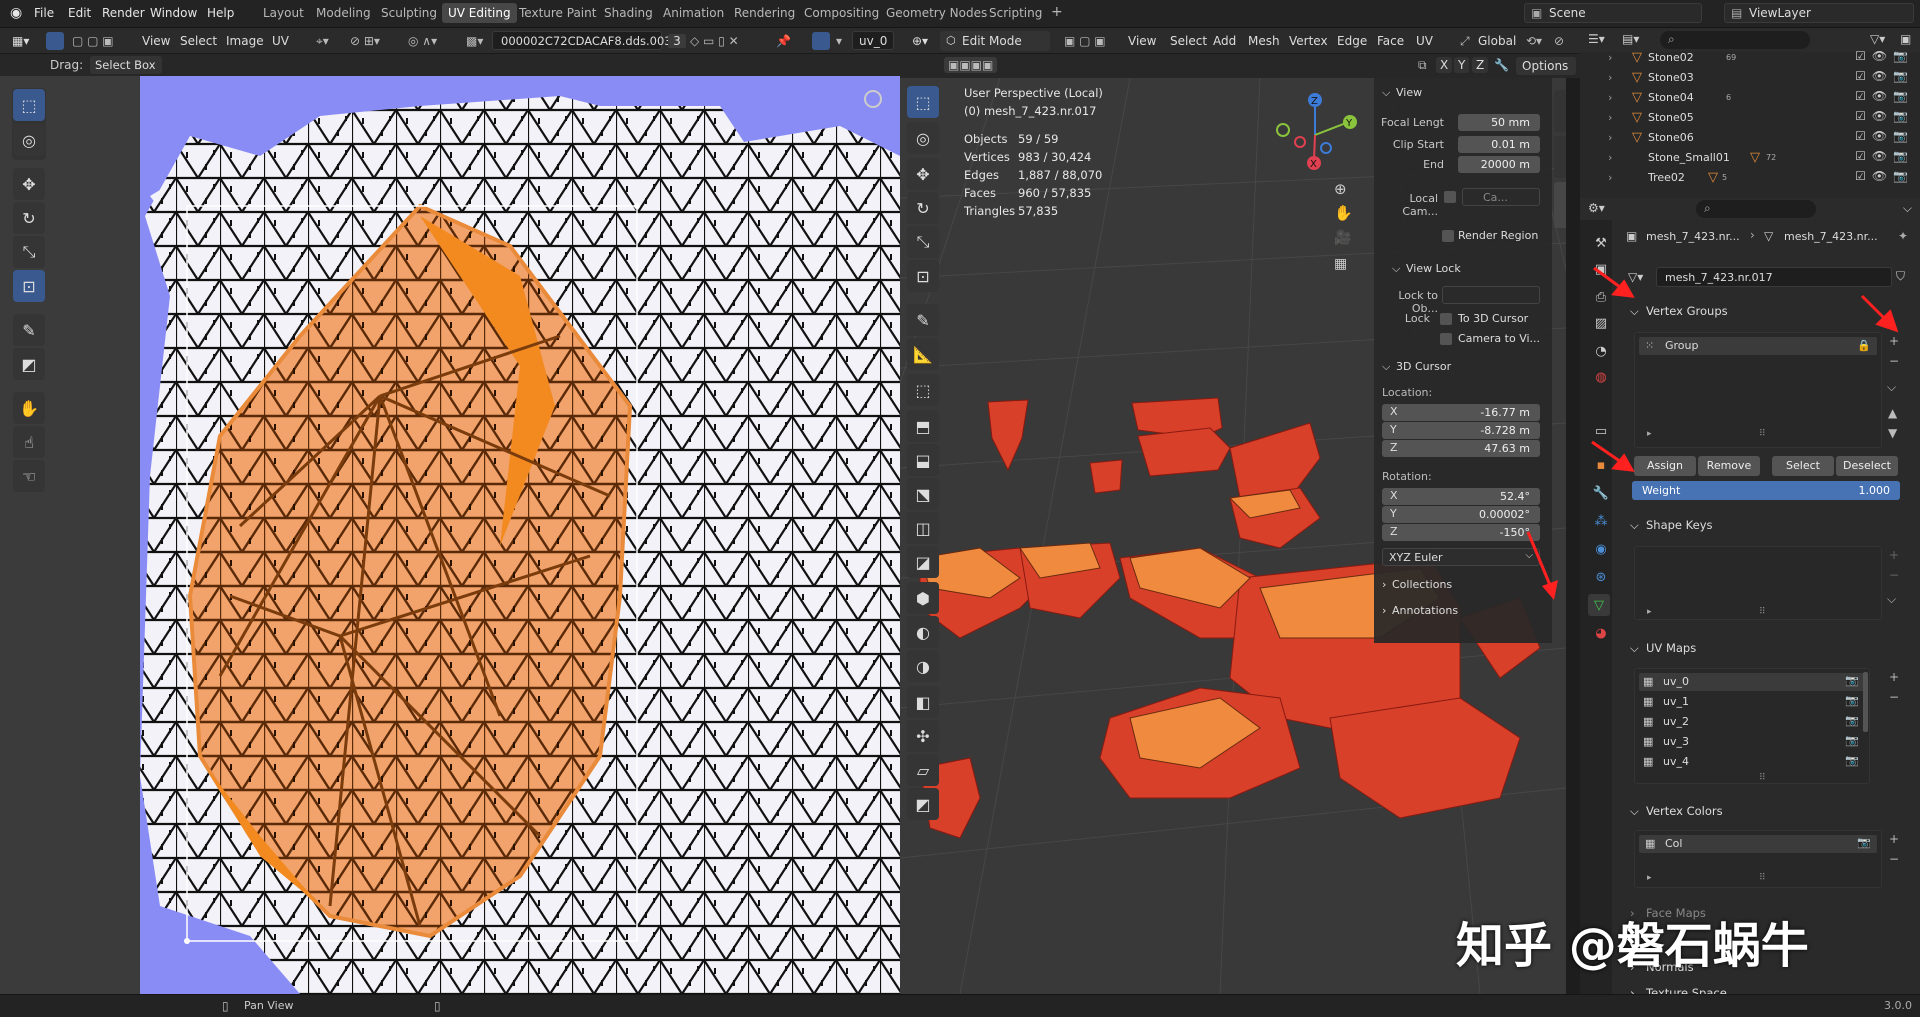 This screenshot has height=1017, width=1920. I want to click on list-item: ▦ uv_1 📷, so click(1752, 702).